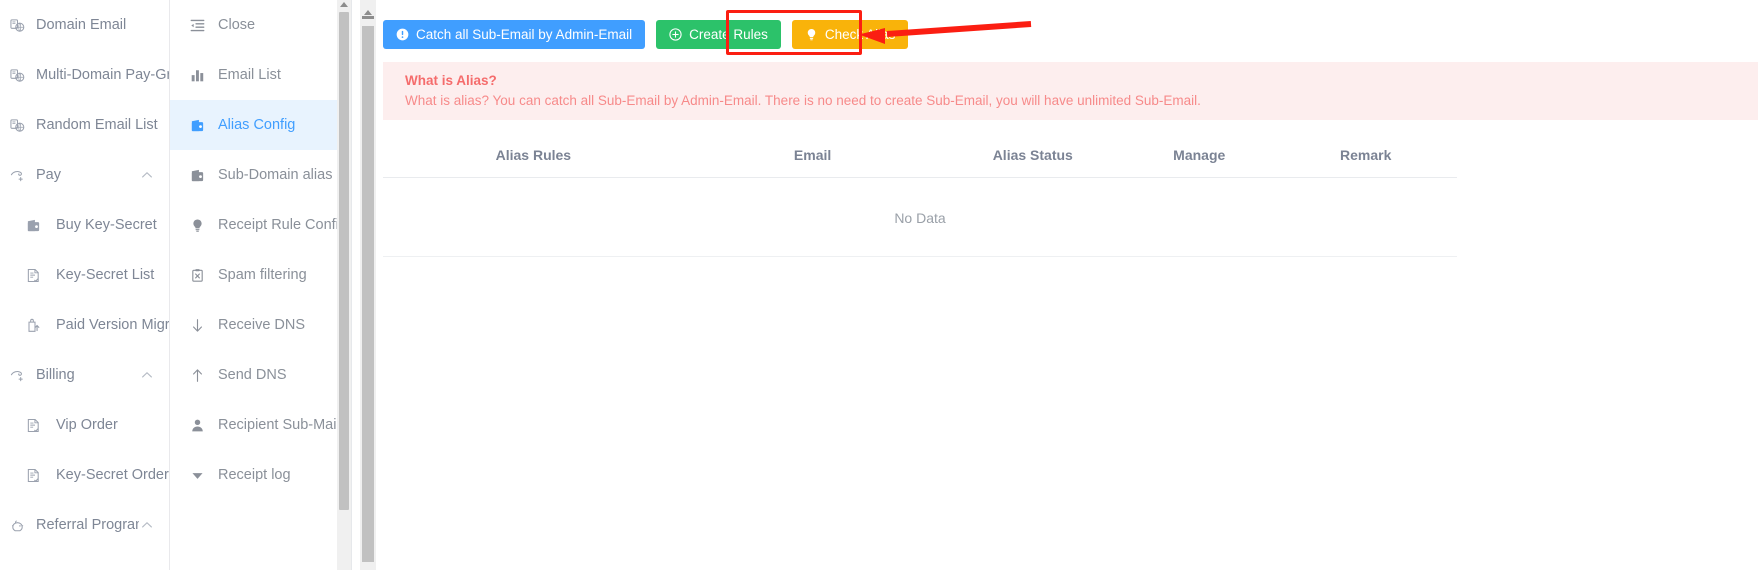  Describe the element at coordinates (282, 225) in the screenshot. I see `menu-item-label: Receipt Rule Config` at that location.